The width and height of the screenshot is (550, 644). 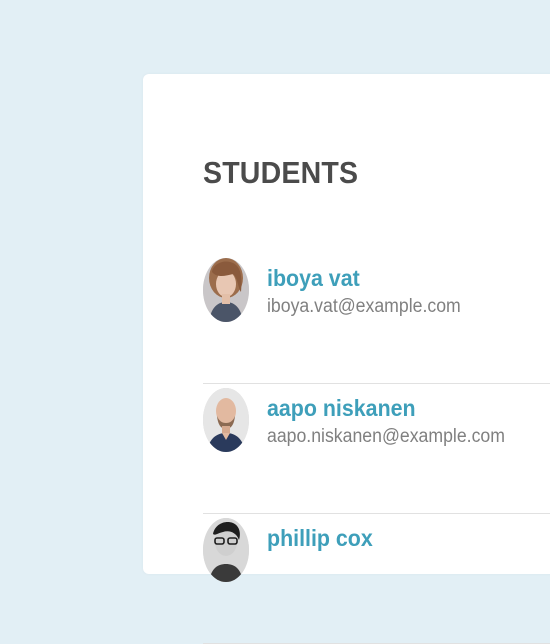 What do you see at coordinates (320, 538) in the screenshot?
I see `student-name: phillip cox` at bounding box center [320, 538].